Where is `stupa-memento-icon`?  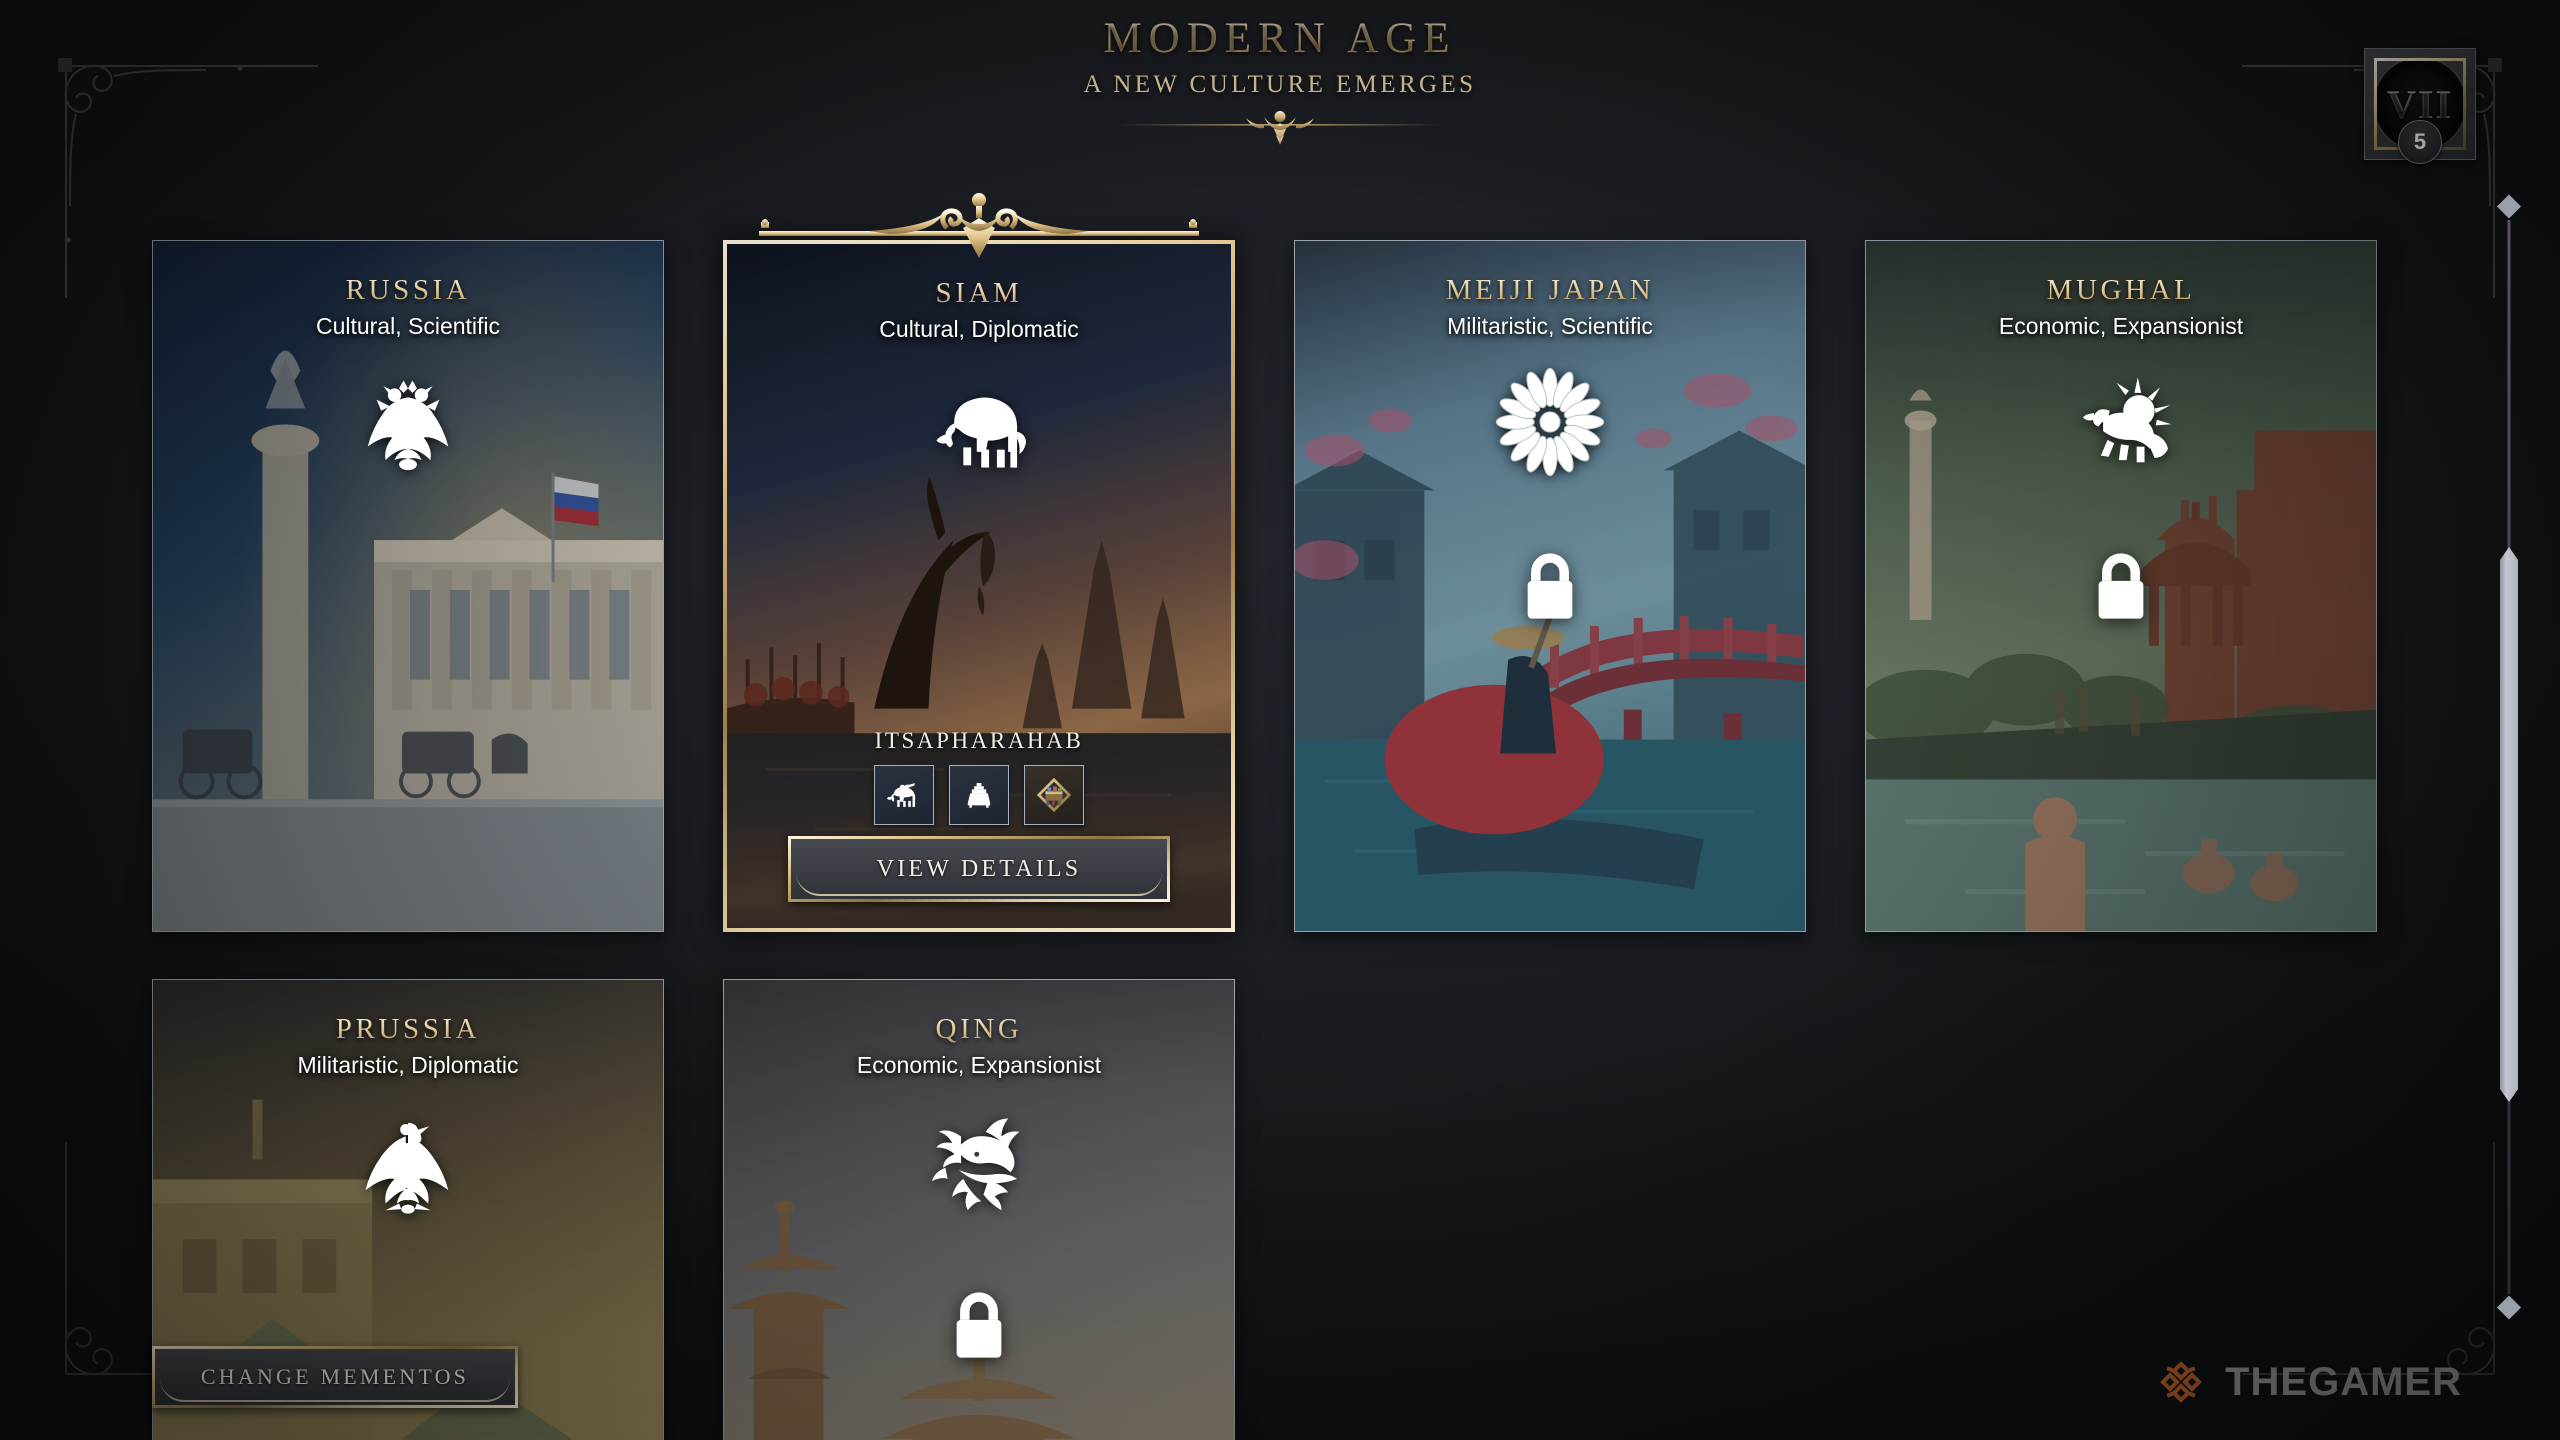
stupa-memento-icon is located at coordinates (979, 795).